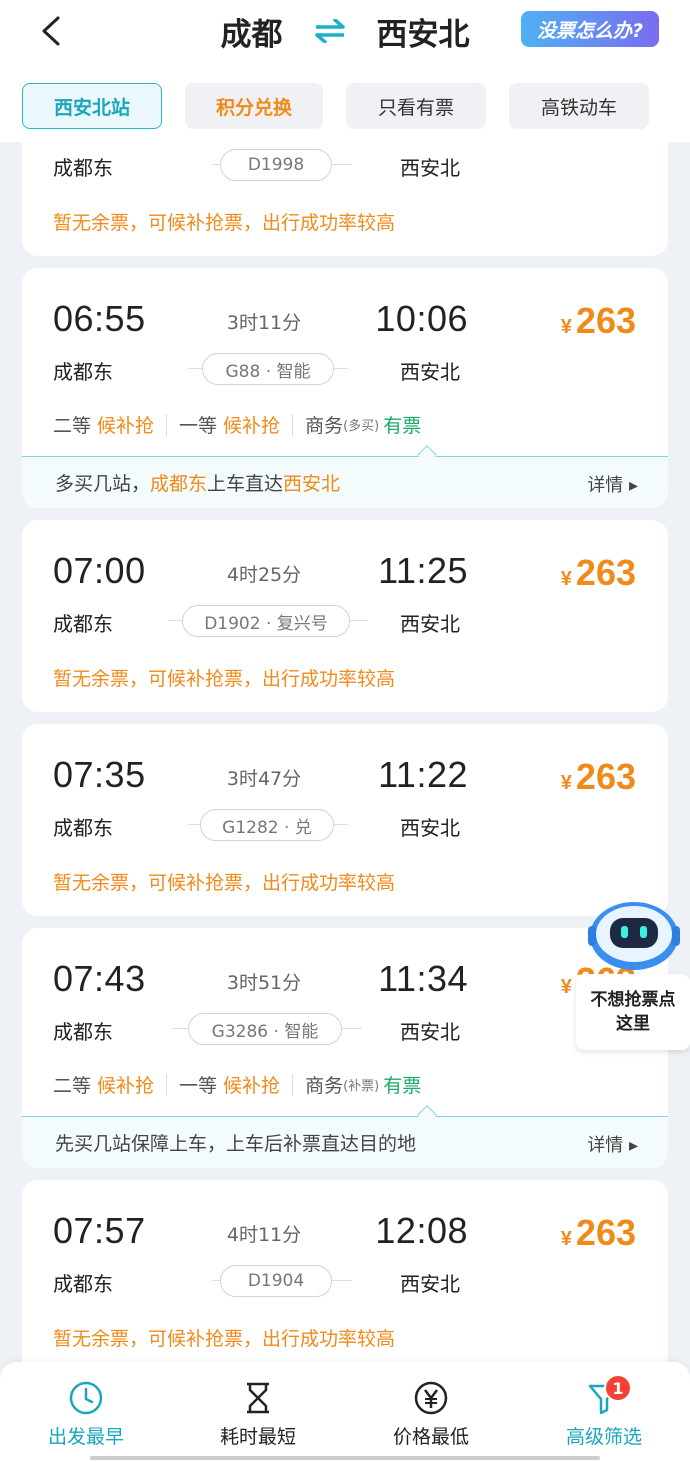  Describe the element at coordinates (266, 621) in the screenshot. I see `train-number: D1902 · 复兴号` at that location.